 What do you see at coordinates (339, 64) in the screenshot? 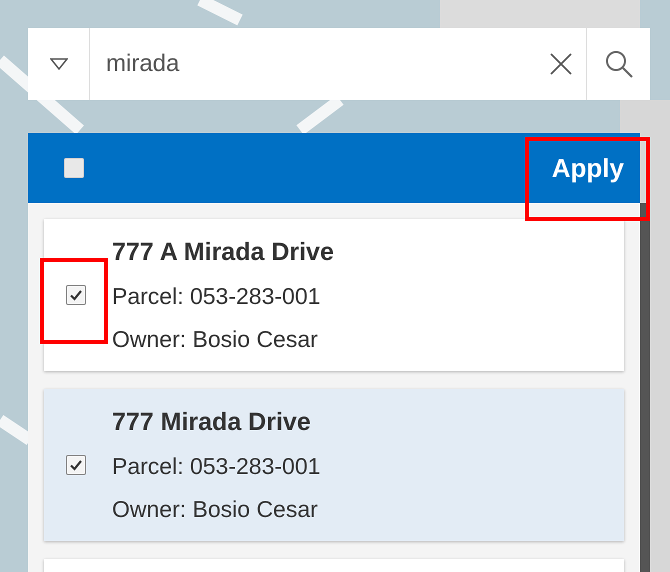
I see `search-bar: mirada` at bounding box center [339, 64].